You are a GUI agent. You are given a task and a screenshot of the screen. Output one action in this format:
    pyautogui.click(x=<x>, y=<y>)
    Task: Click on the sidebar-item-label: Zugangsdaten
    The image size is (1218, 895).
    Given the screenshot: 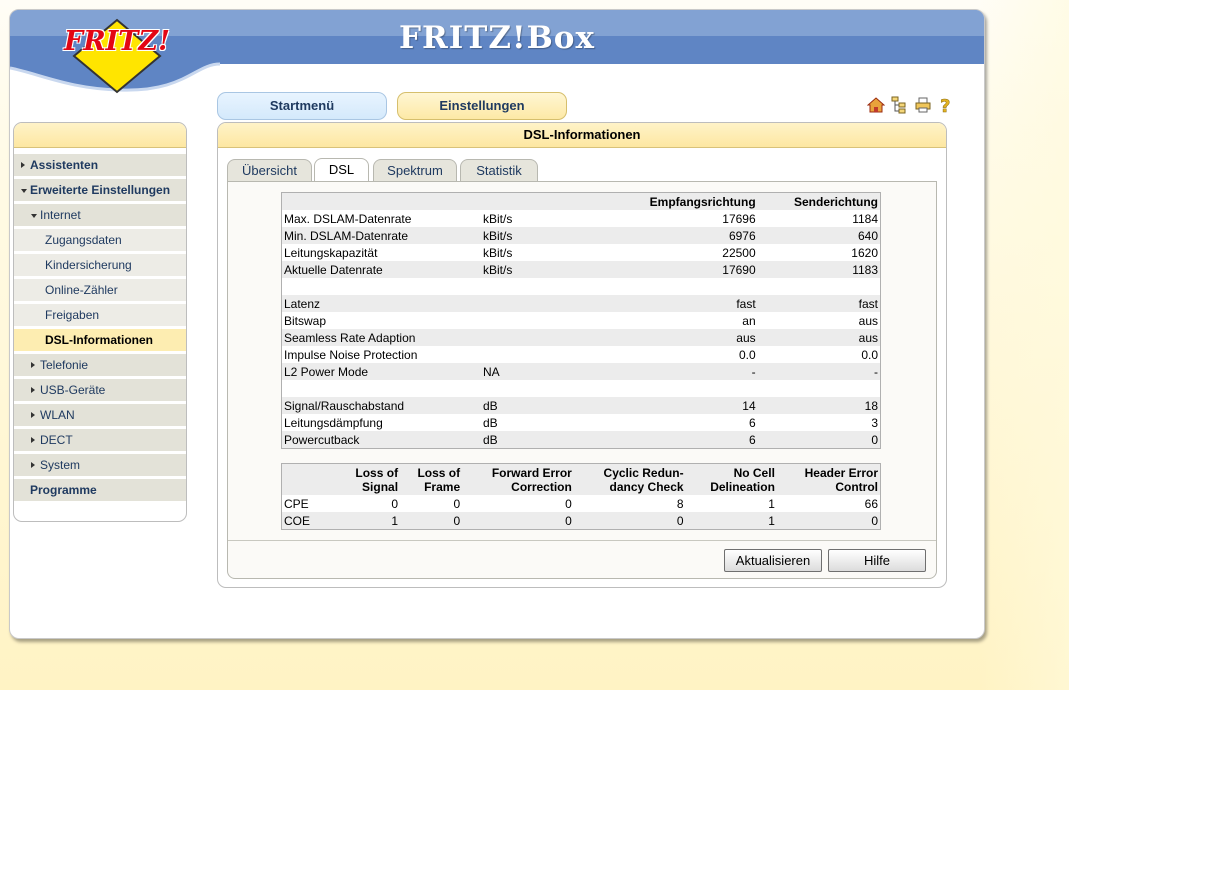 What is the action you would take?
    pyautogui.click(x=83, y=240)
    